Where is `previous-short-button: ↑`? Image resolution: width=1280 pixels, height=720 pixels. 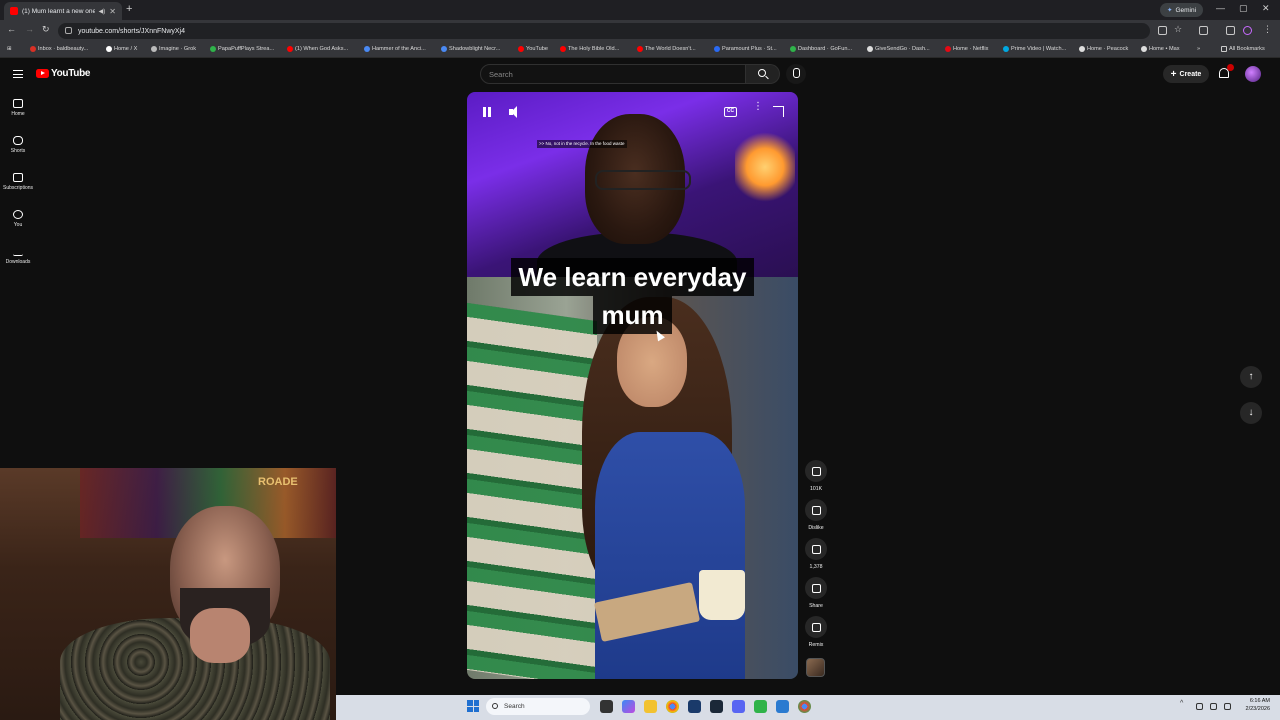
previous-short-button: ↑ is located at coordinates (1251, 377).